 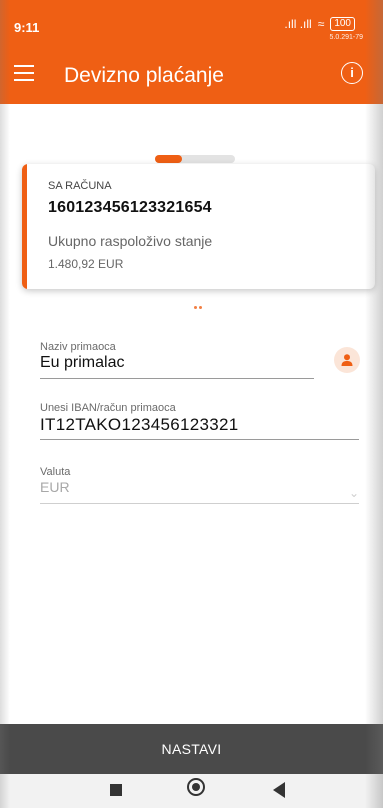 I want to click on app-bar: Devizno plaćanje i, so click(x=191, y=76).